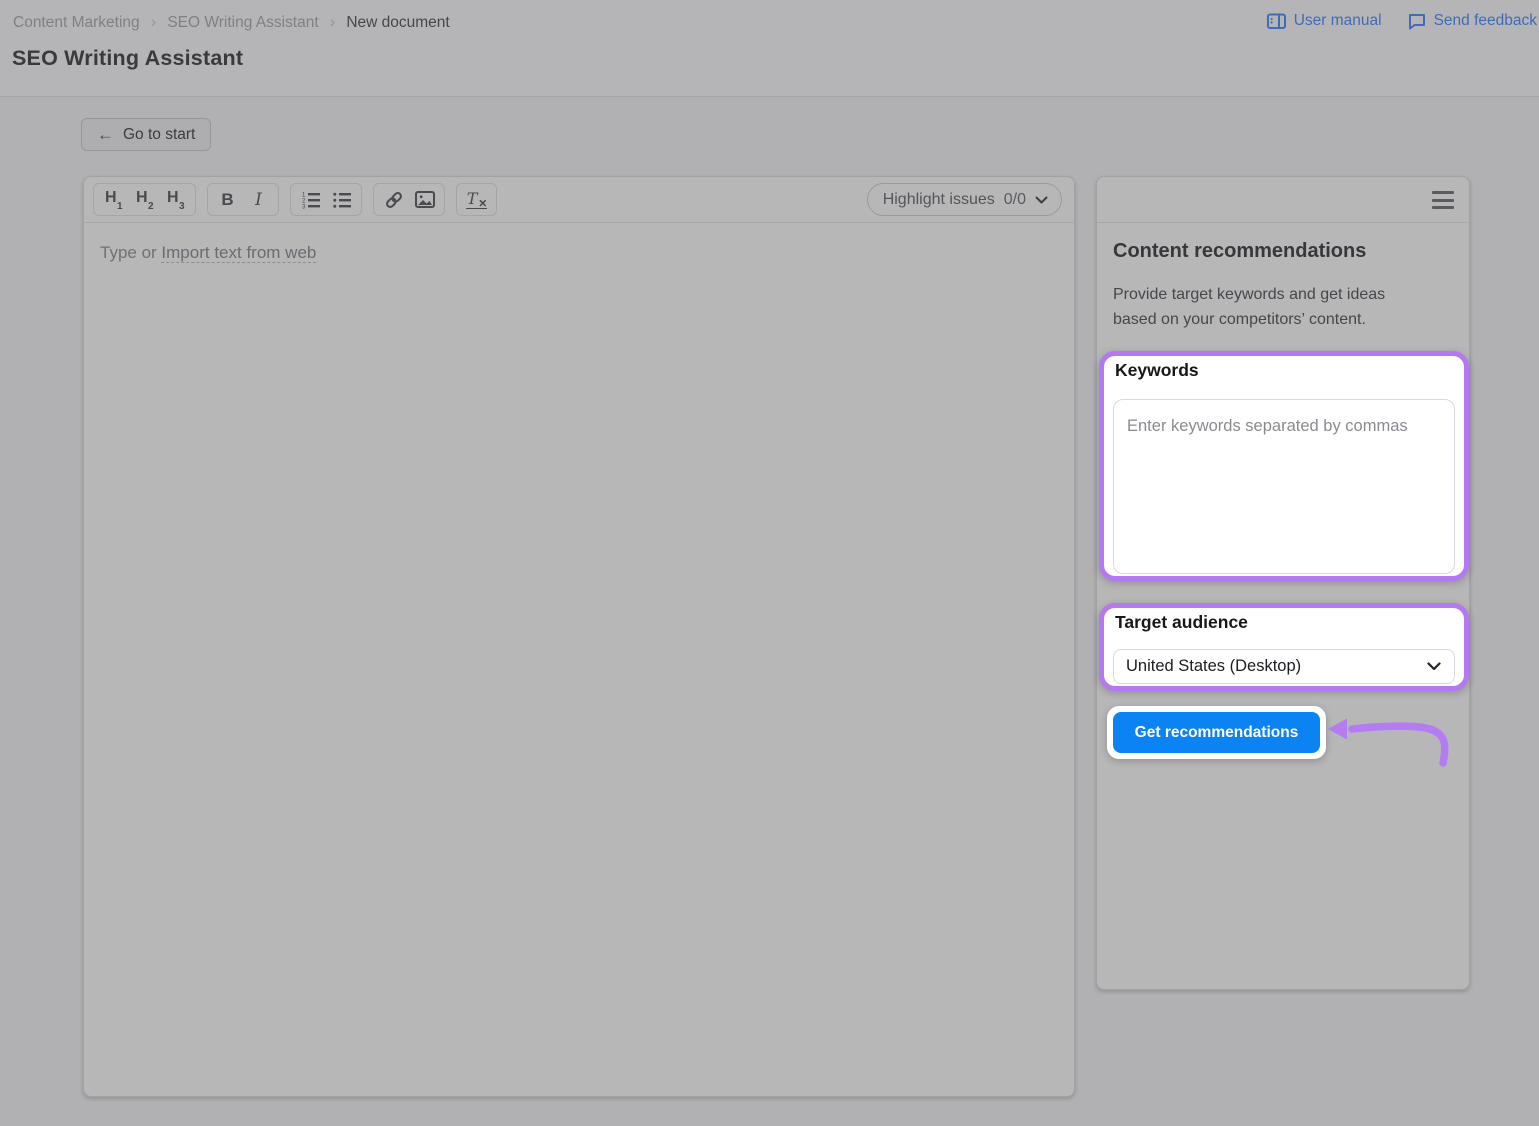 The image size is (1539, 1126). I want to click on image-icon, so click(424, 199).